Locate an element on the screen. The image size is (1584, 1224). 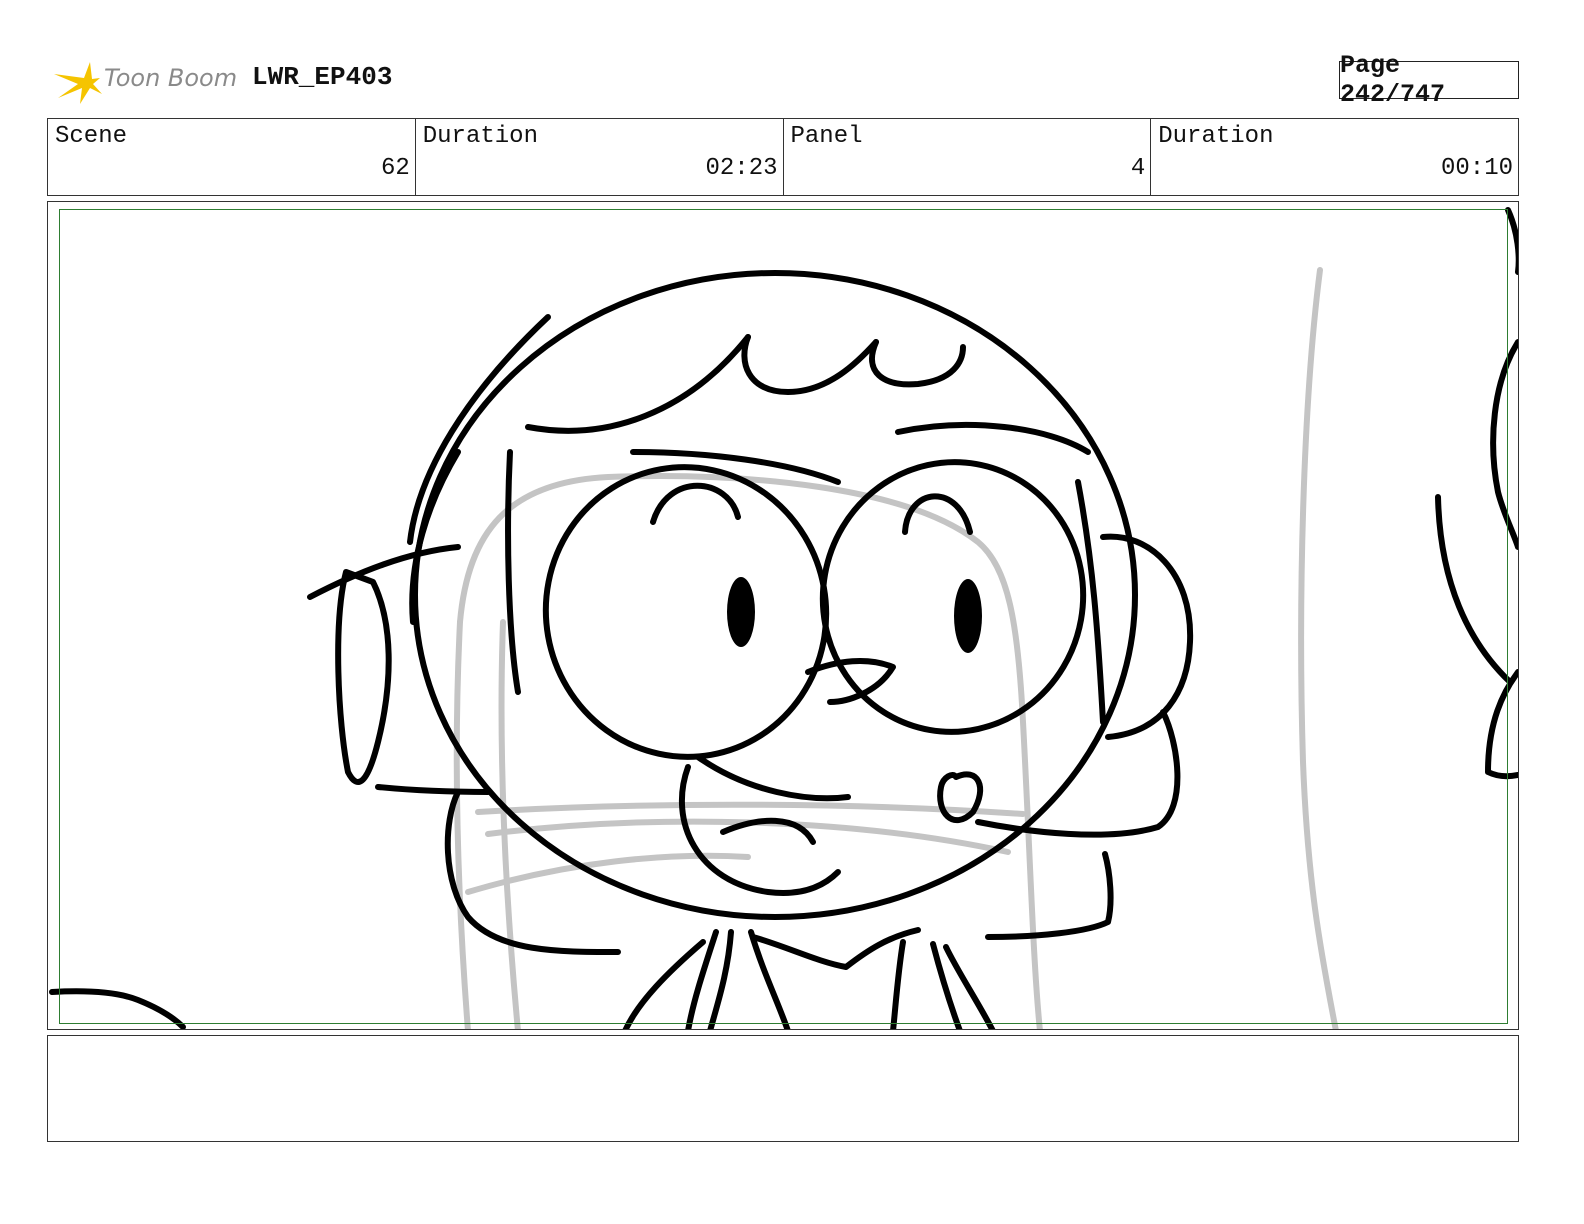
panel-duration-cell: Duration 00:10 is located at coordinates (1334, 157).